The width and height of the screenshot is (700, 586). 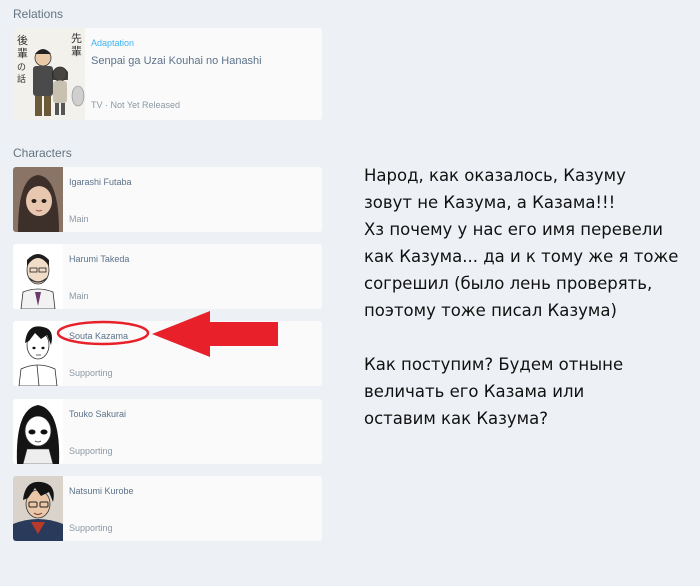 I want to click on highlight-circle, so click(x=103, y=333).